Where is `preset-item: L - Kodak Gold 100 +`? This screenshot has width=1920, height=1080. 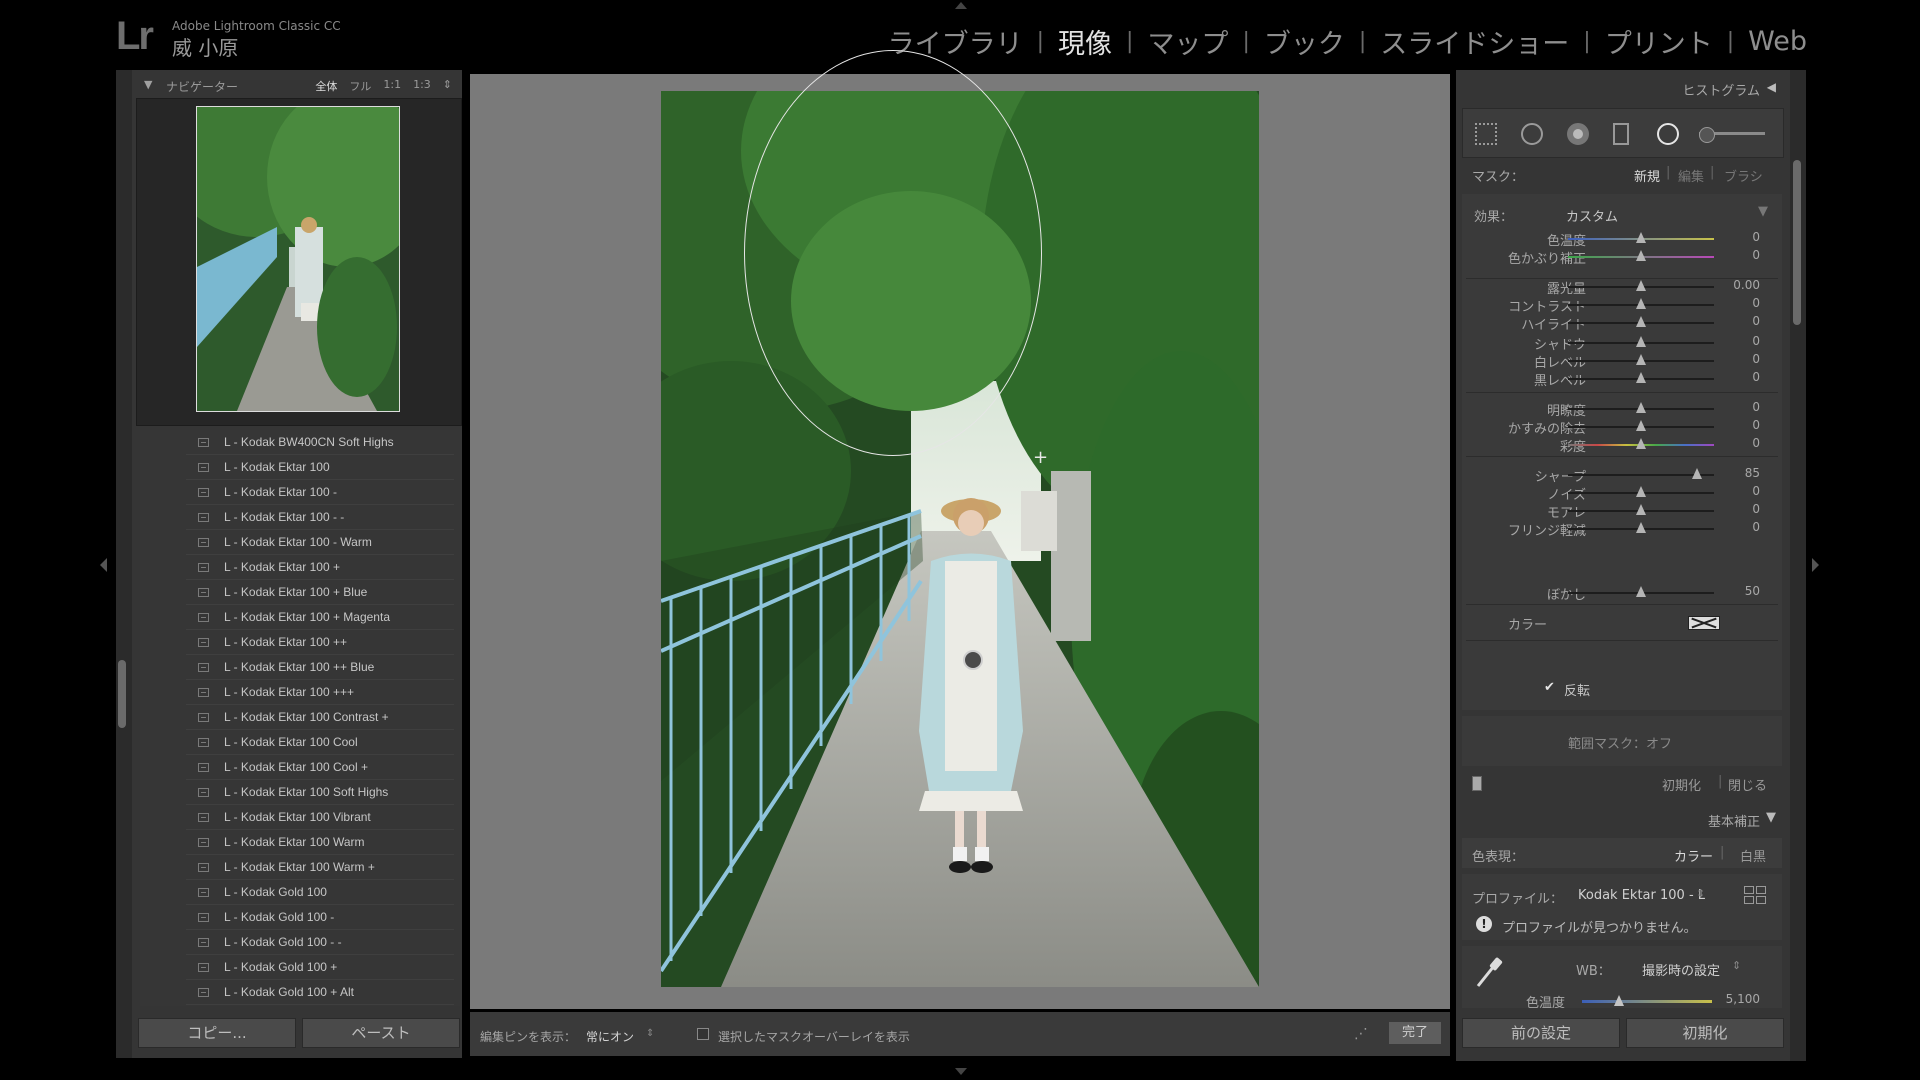 preset-item: L - Kodak Gold 100 + is located at coordinates (320, 967).